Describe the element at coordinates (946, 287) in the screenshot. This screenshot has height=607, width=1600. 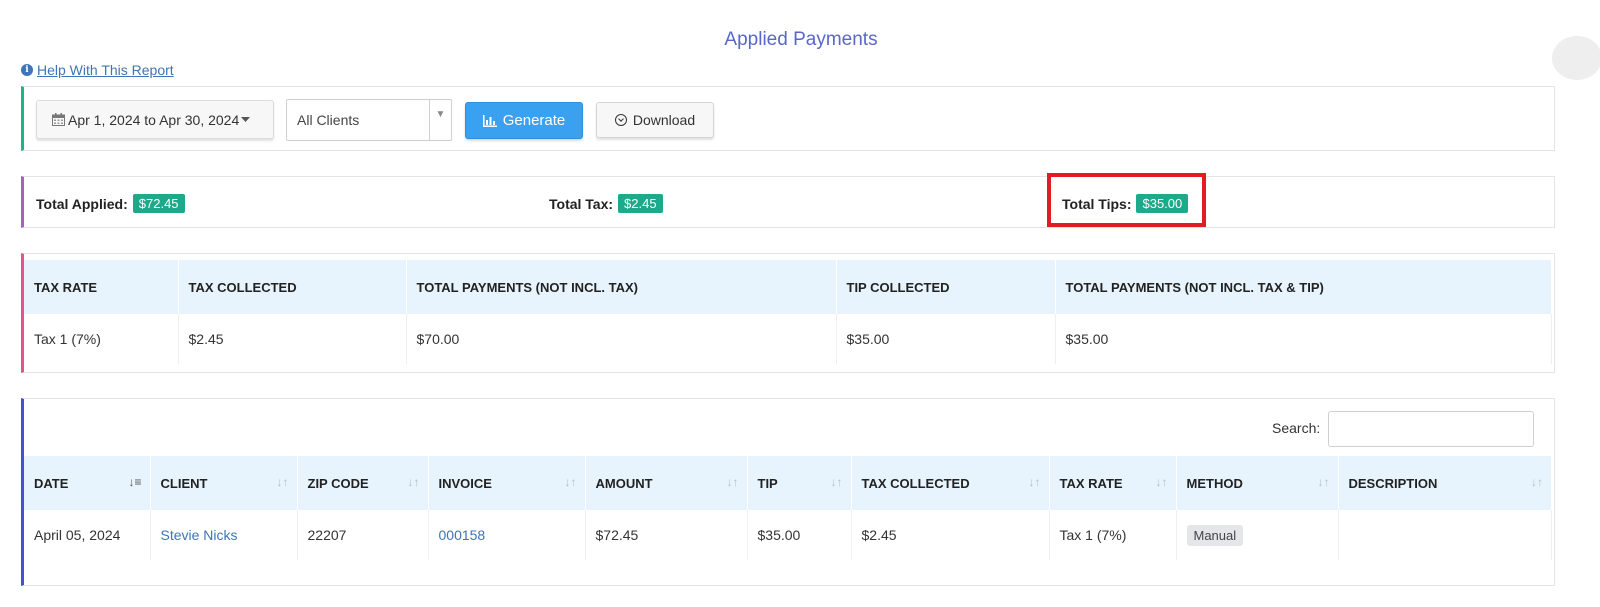
I see `column-header-tip-collected: TIP COLLECTED` at that location.